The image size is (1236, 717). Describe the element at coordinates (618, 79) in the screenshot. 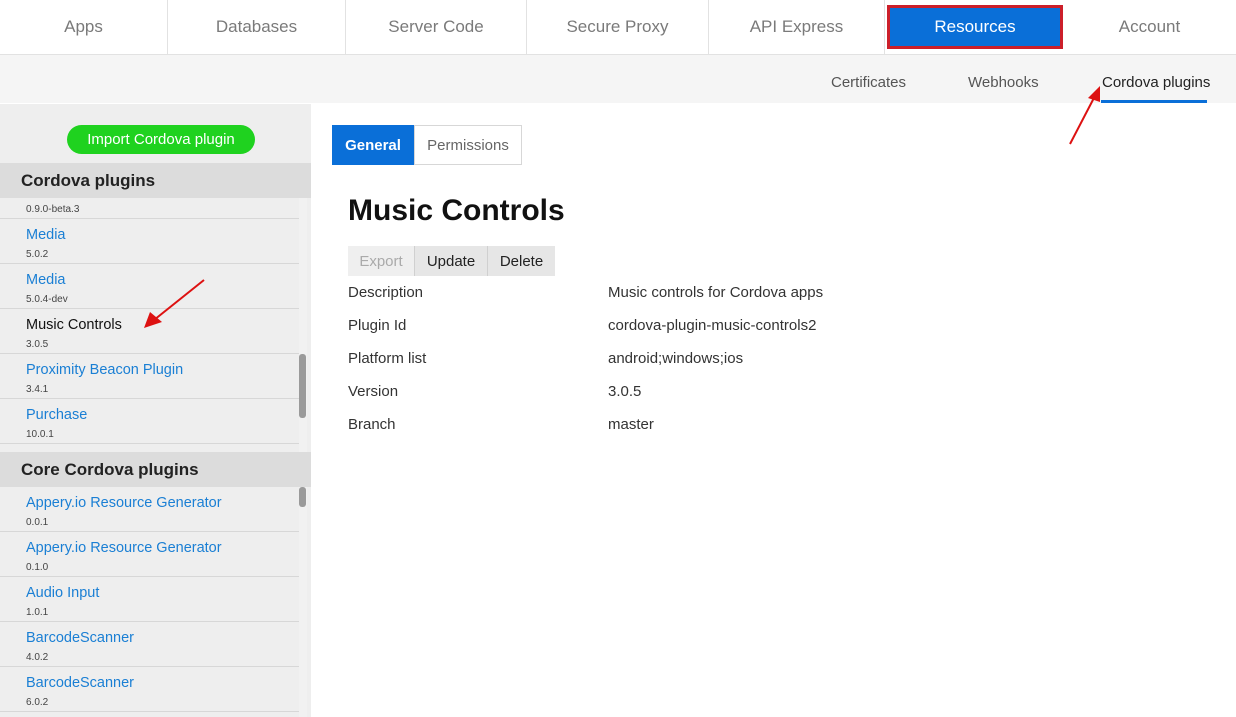

I see `sub-navigation: Certificates Webhooks Cordova plugins` at that location.